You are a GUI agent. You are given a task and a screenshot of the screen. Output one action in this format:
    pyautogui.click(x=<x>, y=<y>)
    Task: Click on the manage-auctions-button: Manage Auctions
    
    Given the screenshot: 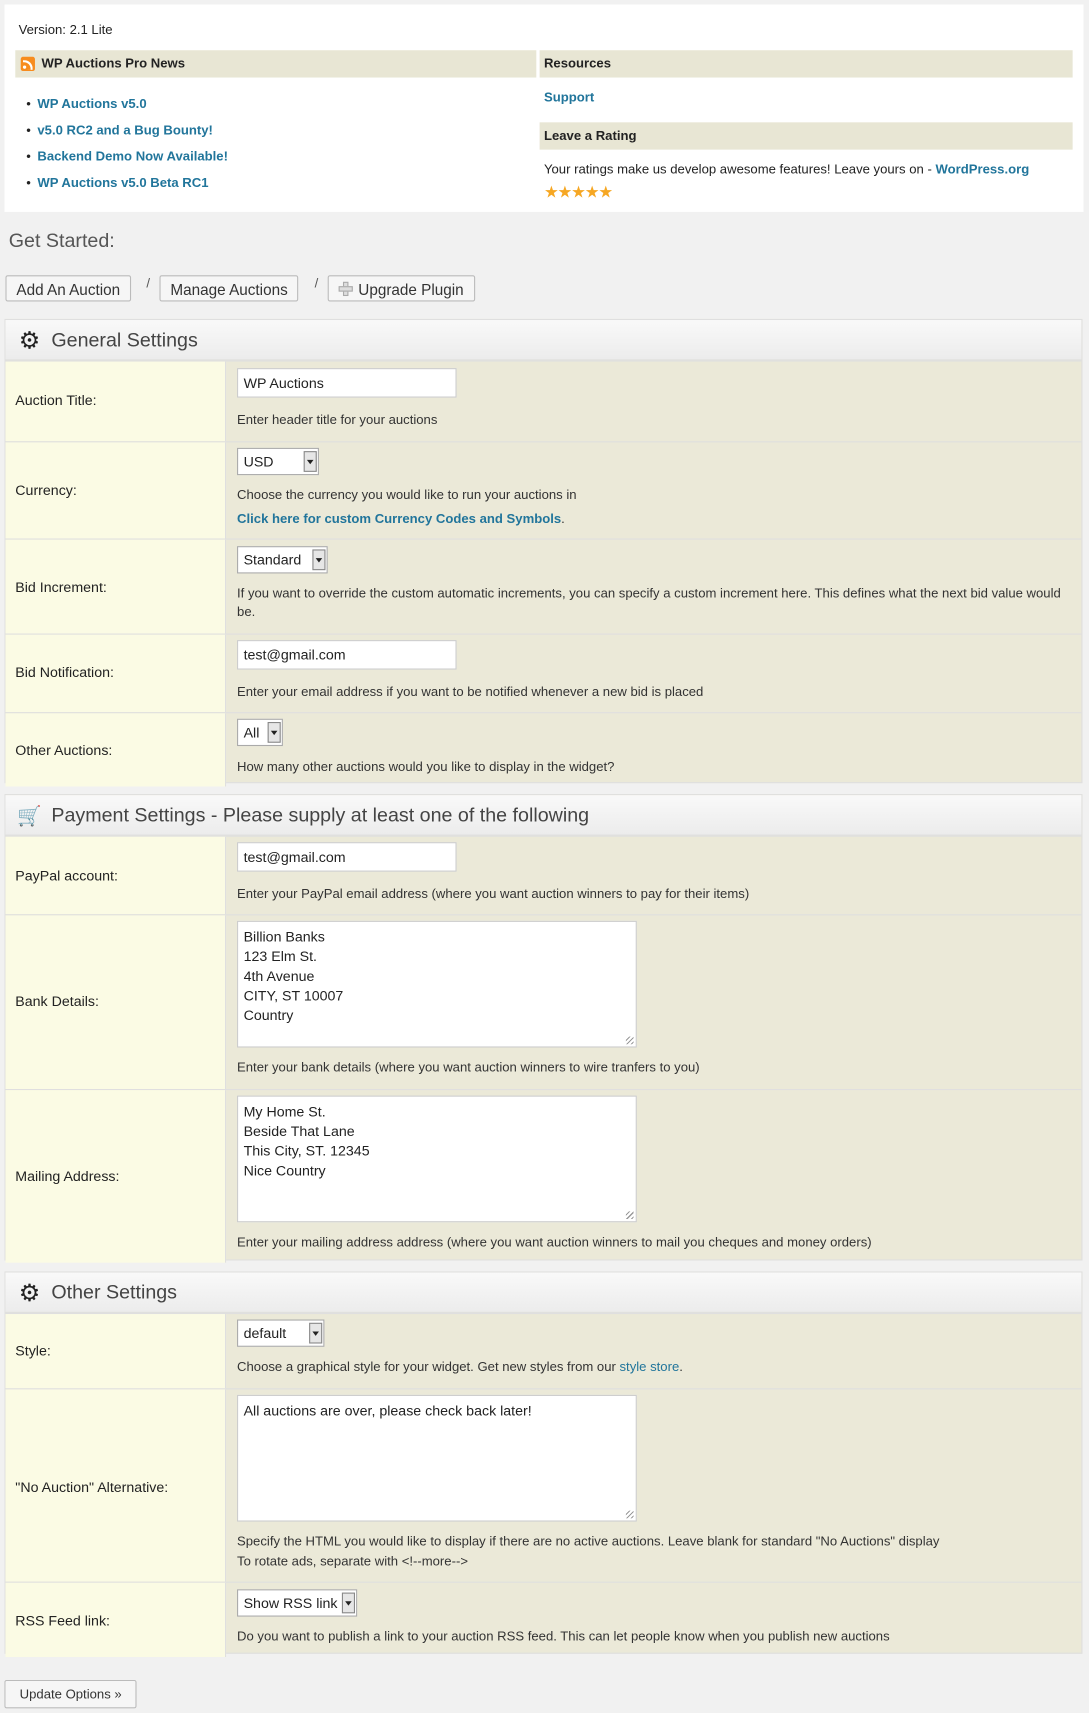 What is the action you would take?
    pyautogui.click(x=229, y=288)
    